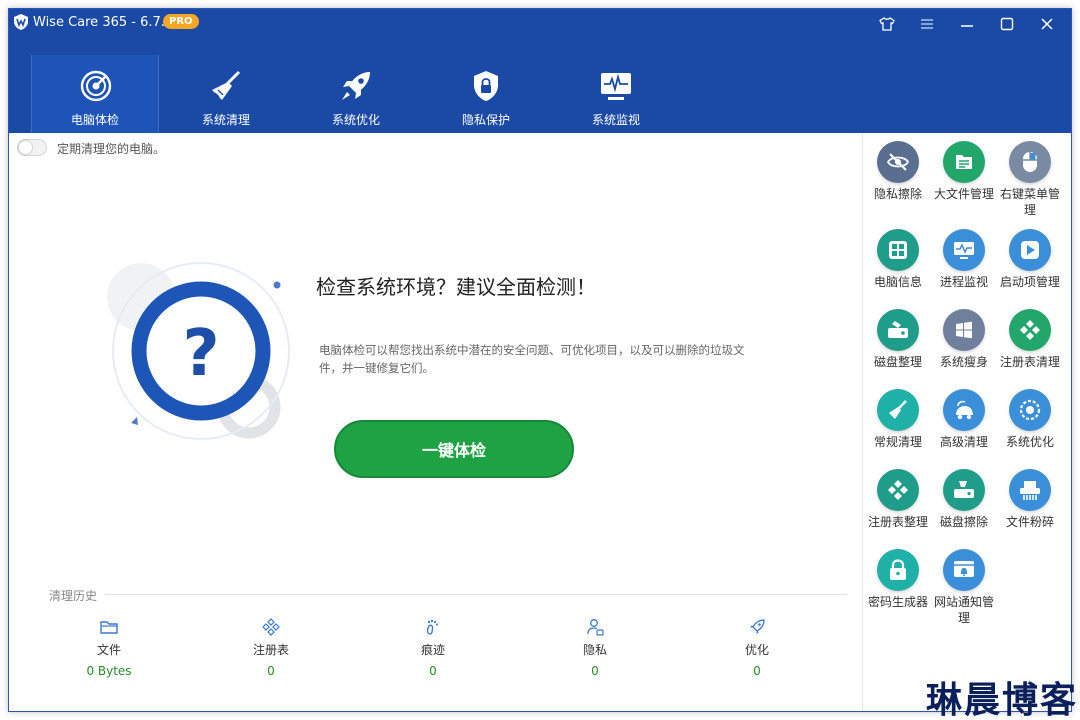 Image resolution: width=1080 pixels, height=720 pixels. What do you see at coordinates (898, 490) in the screenshot?
I see `registry-defrag-icon` at bounding box center [898, 490].